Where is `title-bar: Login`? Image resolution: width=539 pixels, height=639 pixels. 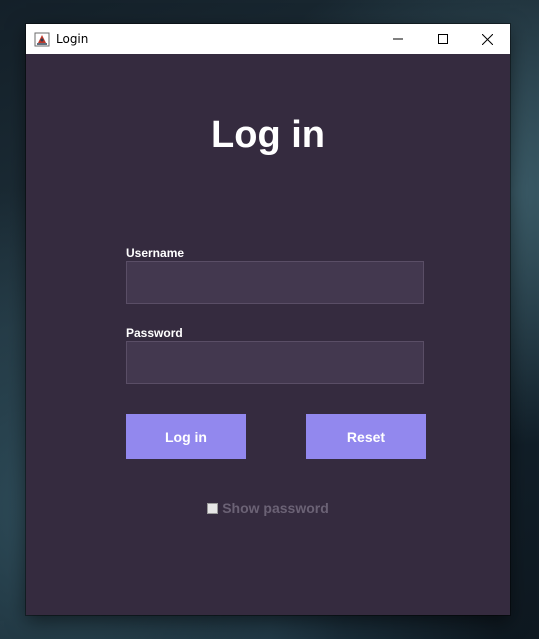 title-bar: Login is located at coordinates (268, 39).